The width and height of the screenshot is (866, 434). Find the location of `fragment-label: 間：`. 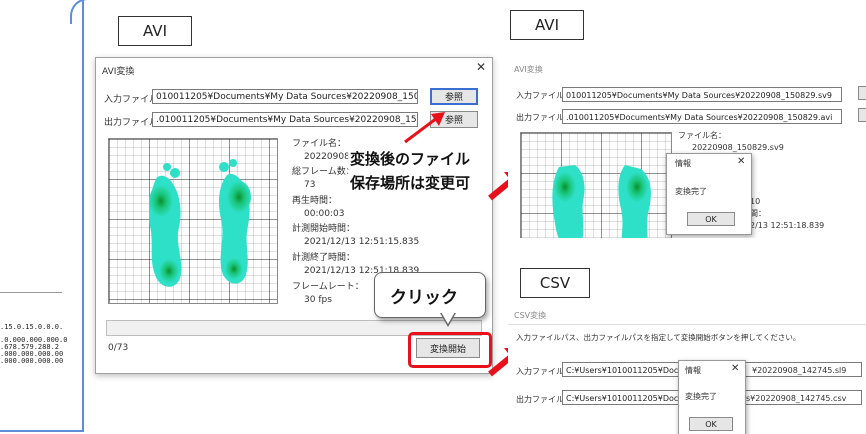

fragment-label: 間： is located at coordinates (758, 213).